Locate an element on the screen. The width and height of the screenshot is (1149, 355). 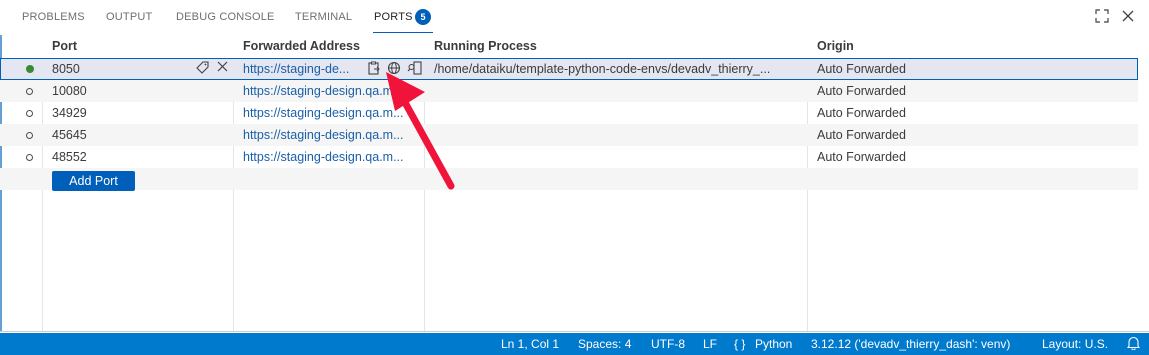
column-header-forwarded-address: Forwarded Address is located at coordinates (301, 46).